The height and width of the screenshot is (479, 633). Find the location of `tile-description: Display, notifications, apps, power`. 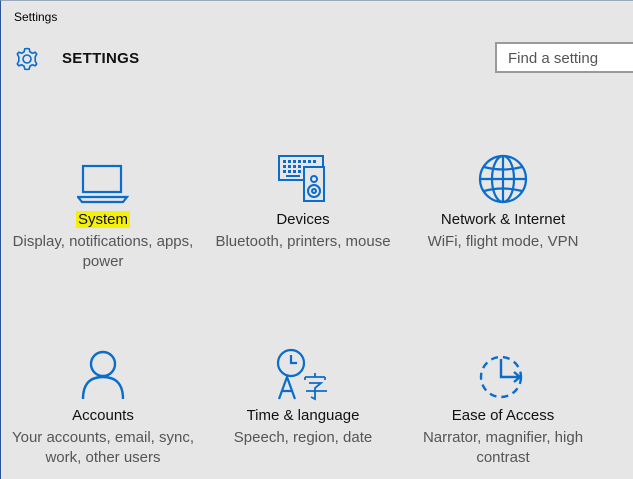

tile-description: Display, notifications, apps, power is located at coordinates (103, 251).